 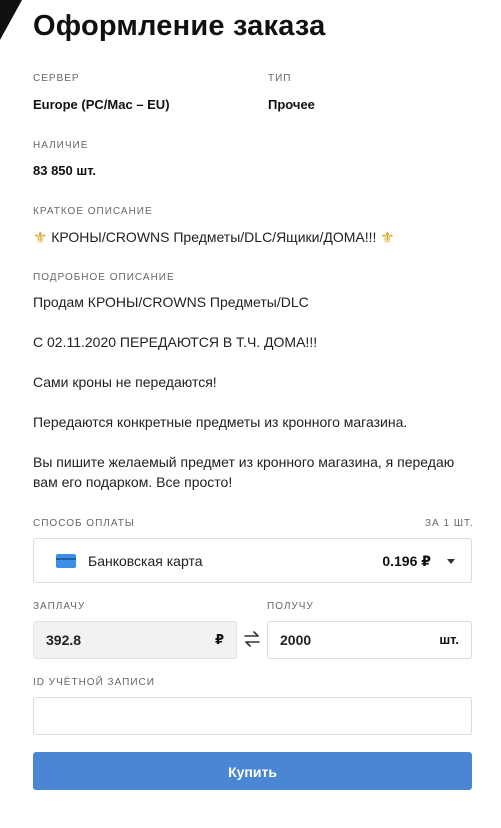 What do you see at coordinates (179, 26) in the screenshot?
I see `page-title: Оформление заказа` at bounding box center [179, 26].